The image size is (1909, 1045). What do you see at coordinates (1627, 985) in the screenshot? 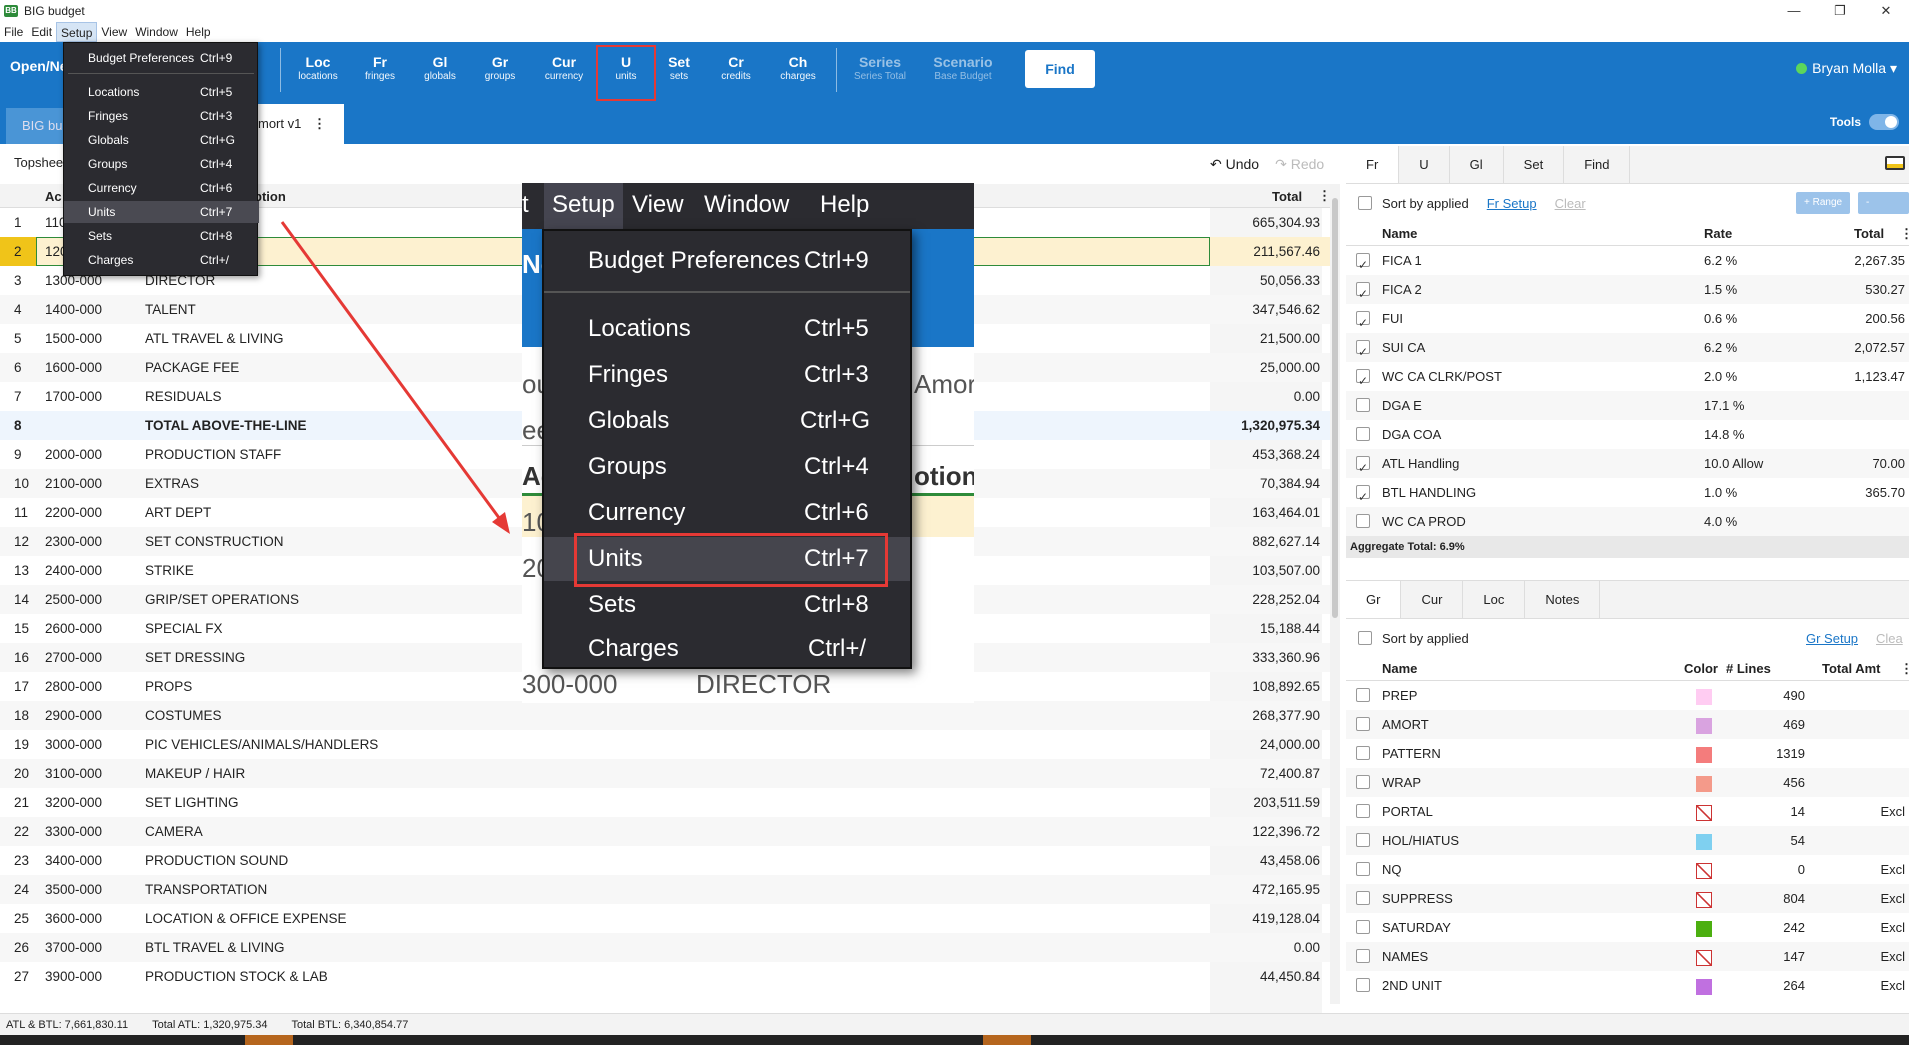
I see `group-row: 2ND UNIT 264 Excl` at bounding box center [1627, 985].